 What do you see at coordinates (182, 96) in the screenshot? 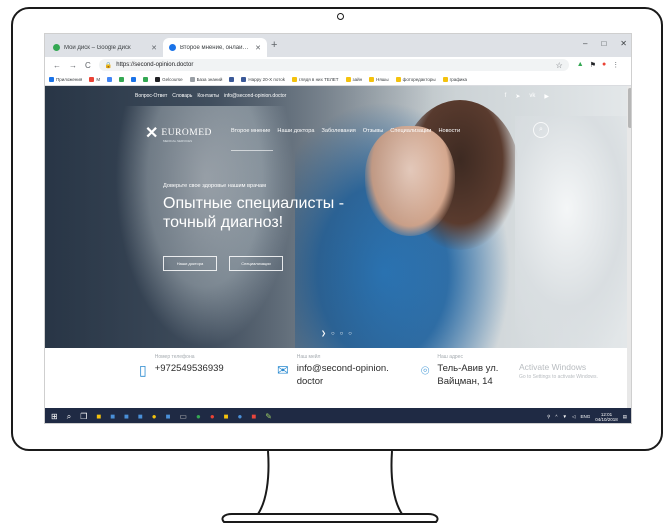
I see `link-dictionary: Словарь` at bounding box center [182, 96].